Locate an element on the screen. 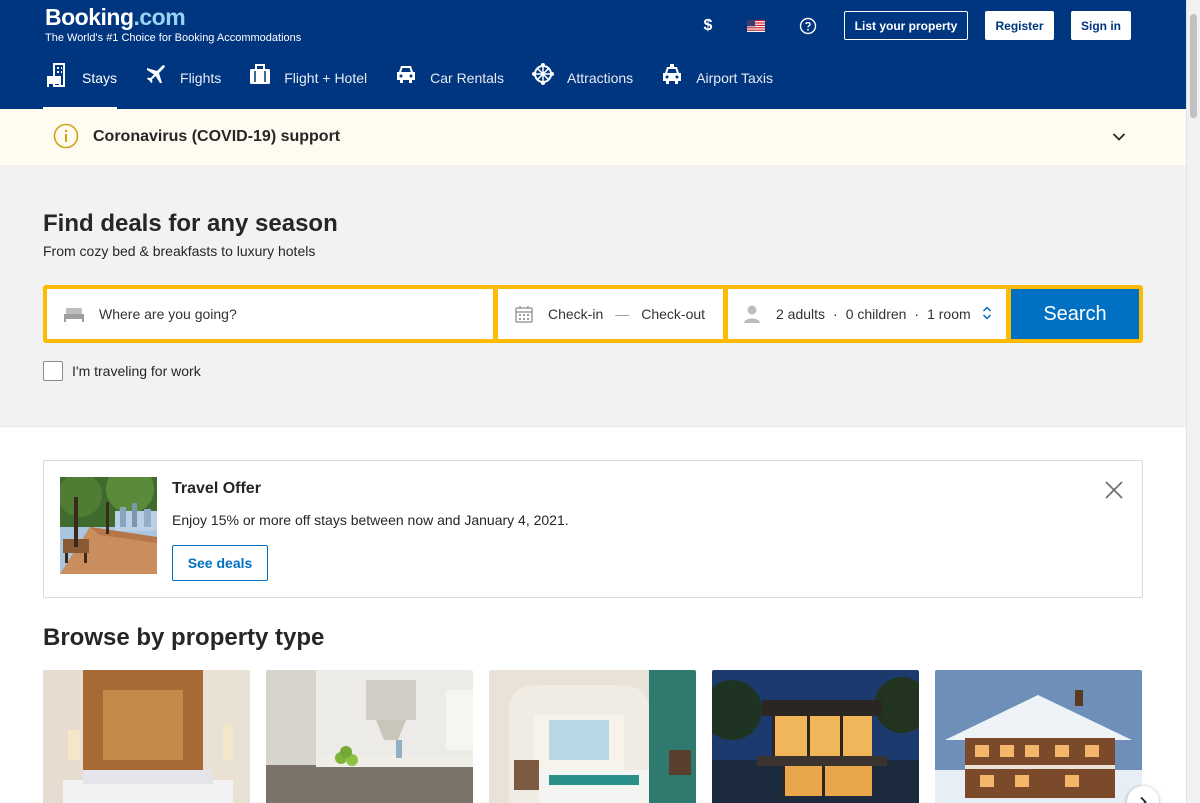 Image resolution: width=1200 pixels, height=803 pixels. date-picker: Check-in — Check-out is located at coordinates (610, 314).